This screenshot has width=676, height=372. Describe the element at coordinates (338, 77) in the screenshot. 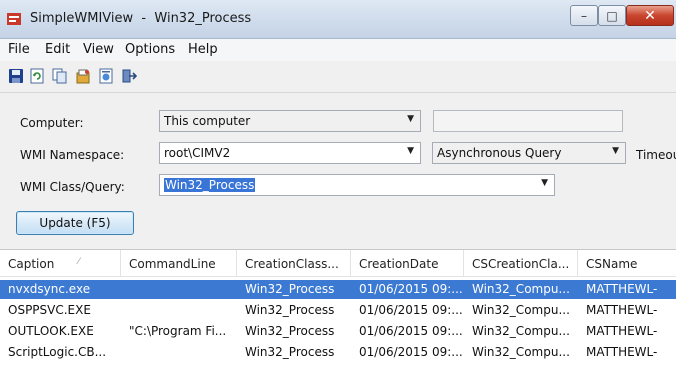

I see `toolbar` at that location.